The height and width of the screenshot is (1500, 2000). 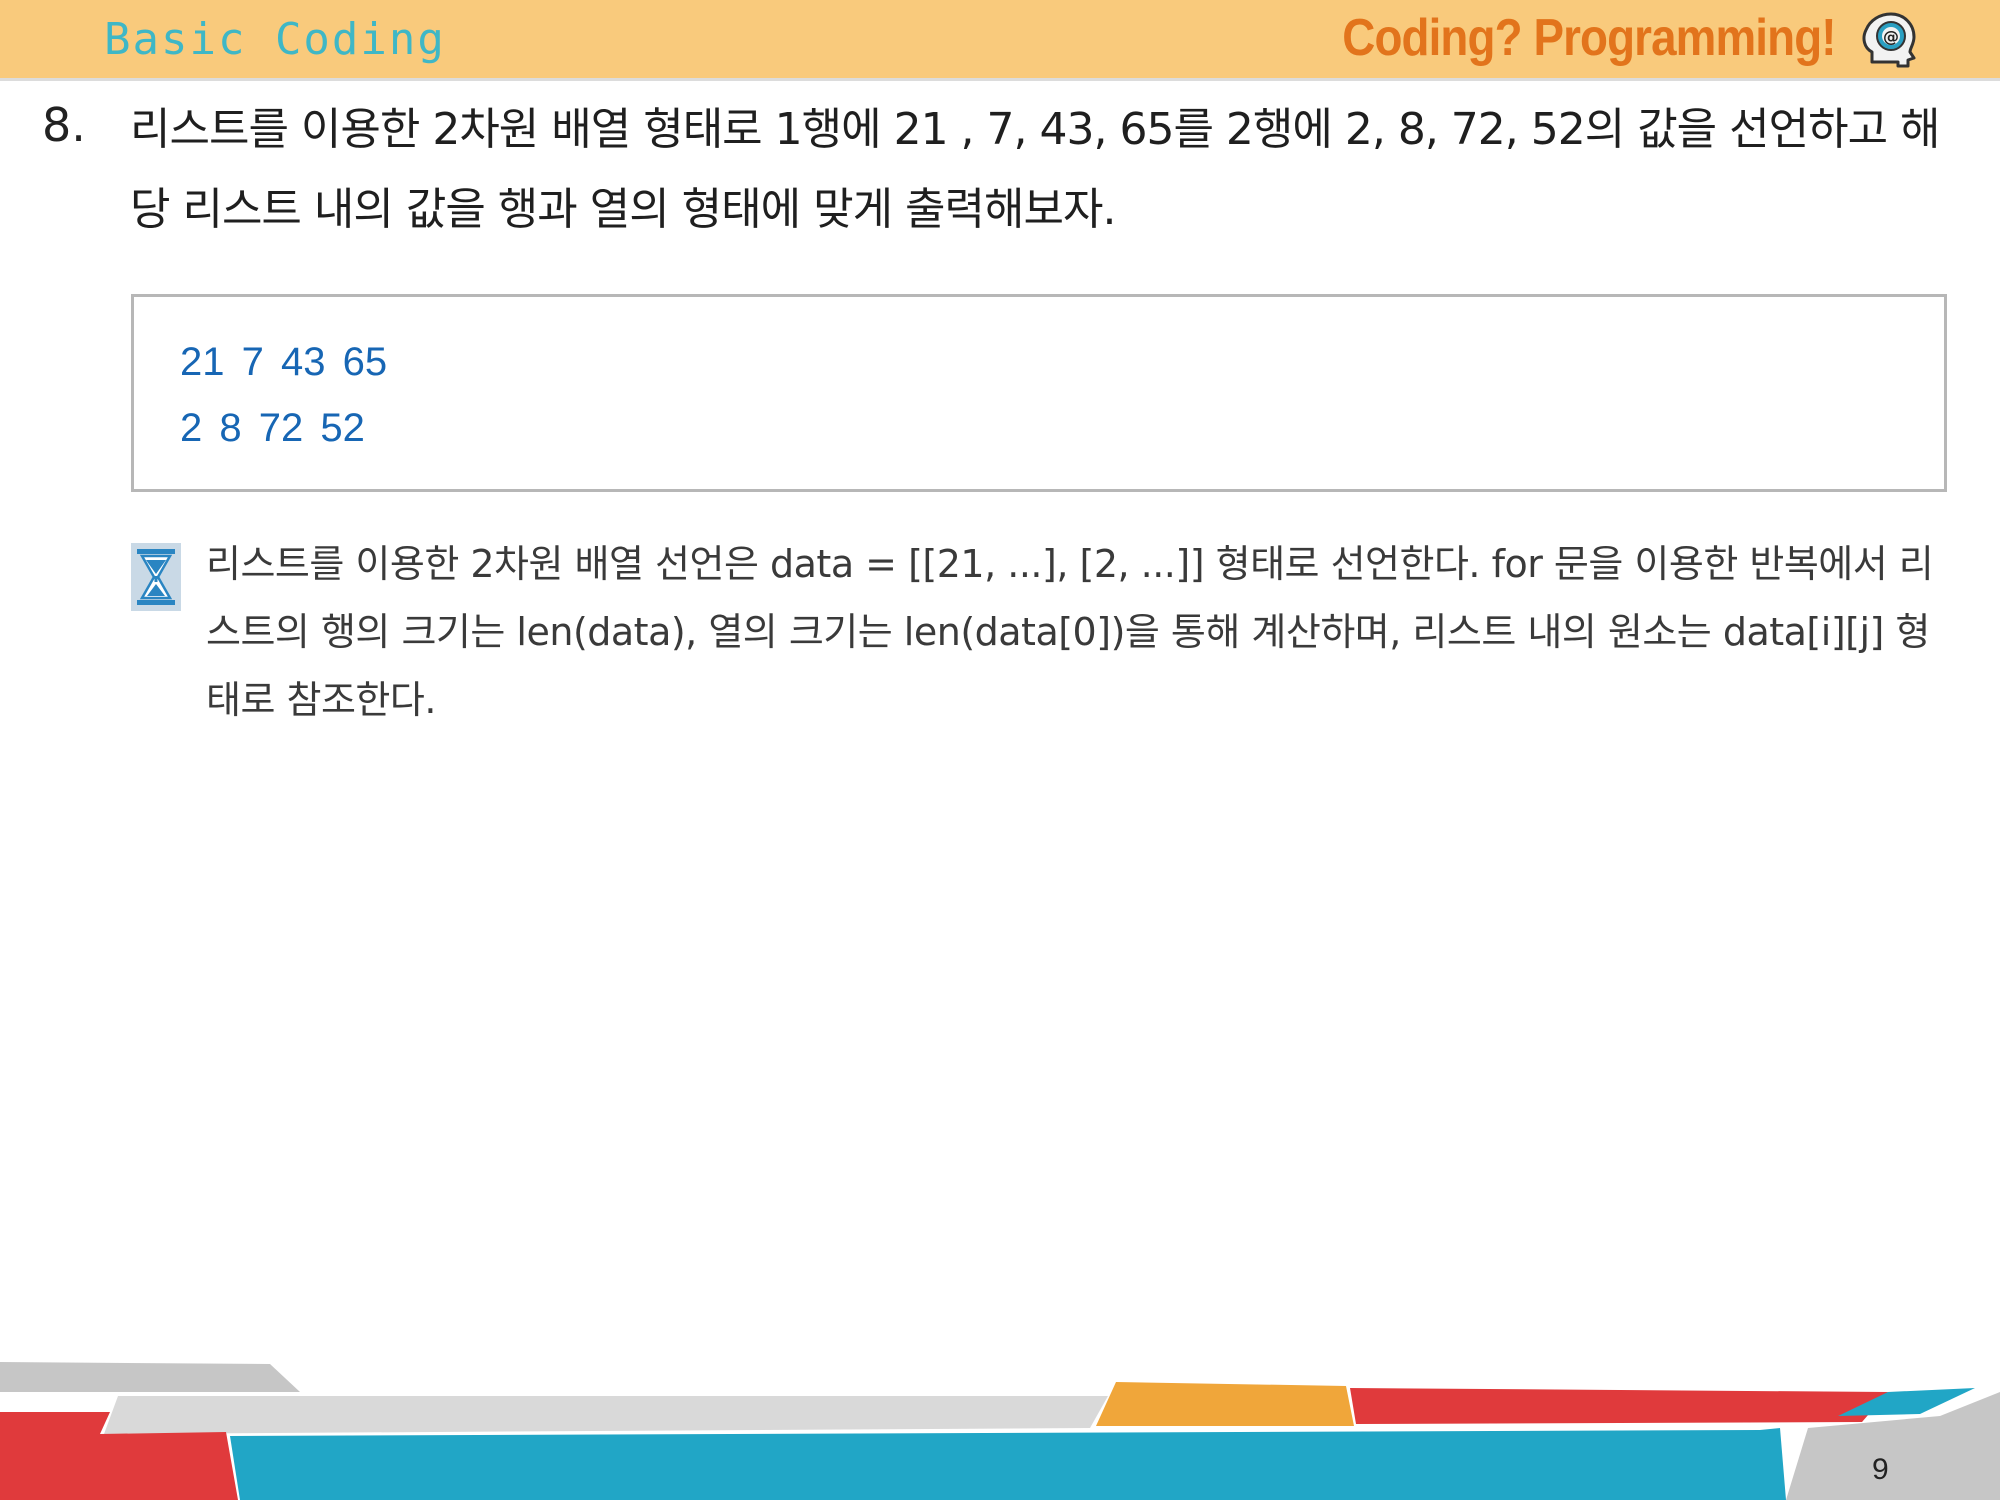 What do you see at coordinates (156, 577) in the screenshot?
I see `hourglass-icon` at bounding box center [156, 577].